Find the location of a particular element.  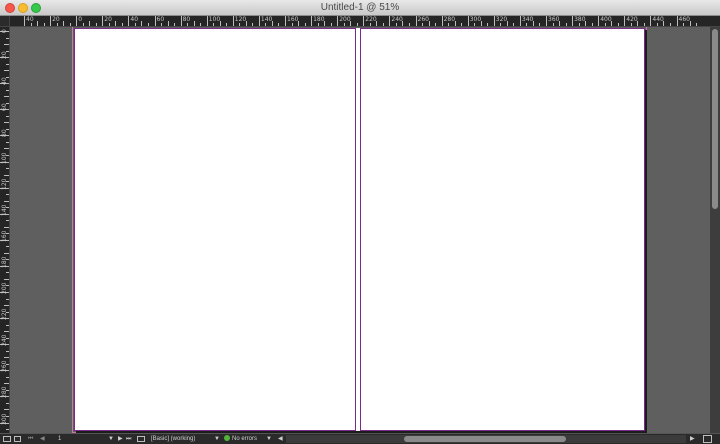

window-title: Untitled-1 @ 51% is located at coordinates (360, 7).